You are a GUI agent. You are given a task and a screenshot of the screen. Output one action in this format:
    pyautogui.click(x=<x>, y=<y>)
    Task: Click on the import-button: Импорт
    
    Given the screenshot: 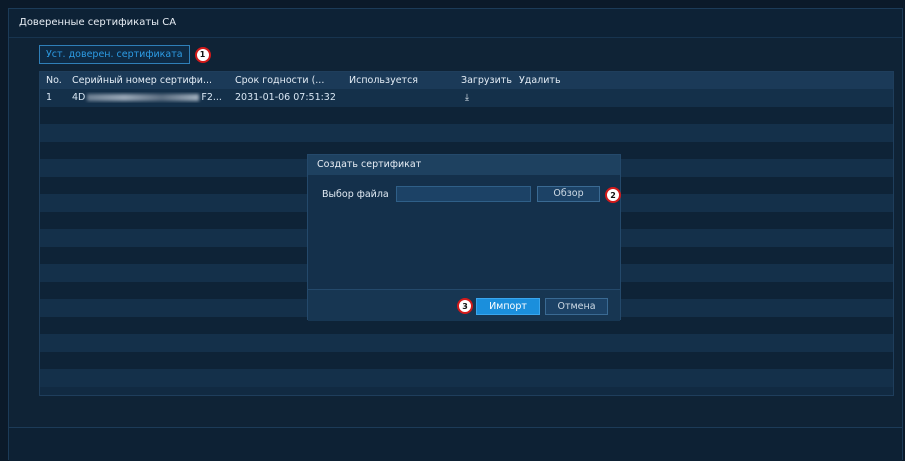 What is the action you would take?
    pyautogui.click(x=508, y=306)
    